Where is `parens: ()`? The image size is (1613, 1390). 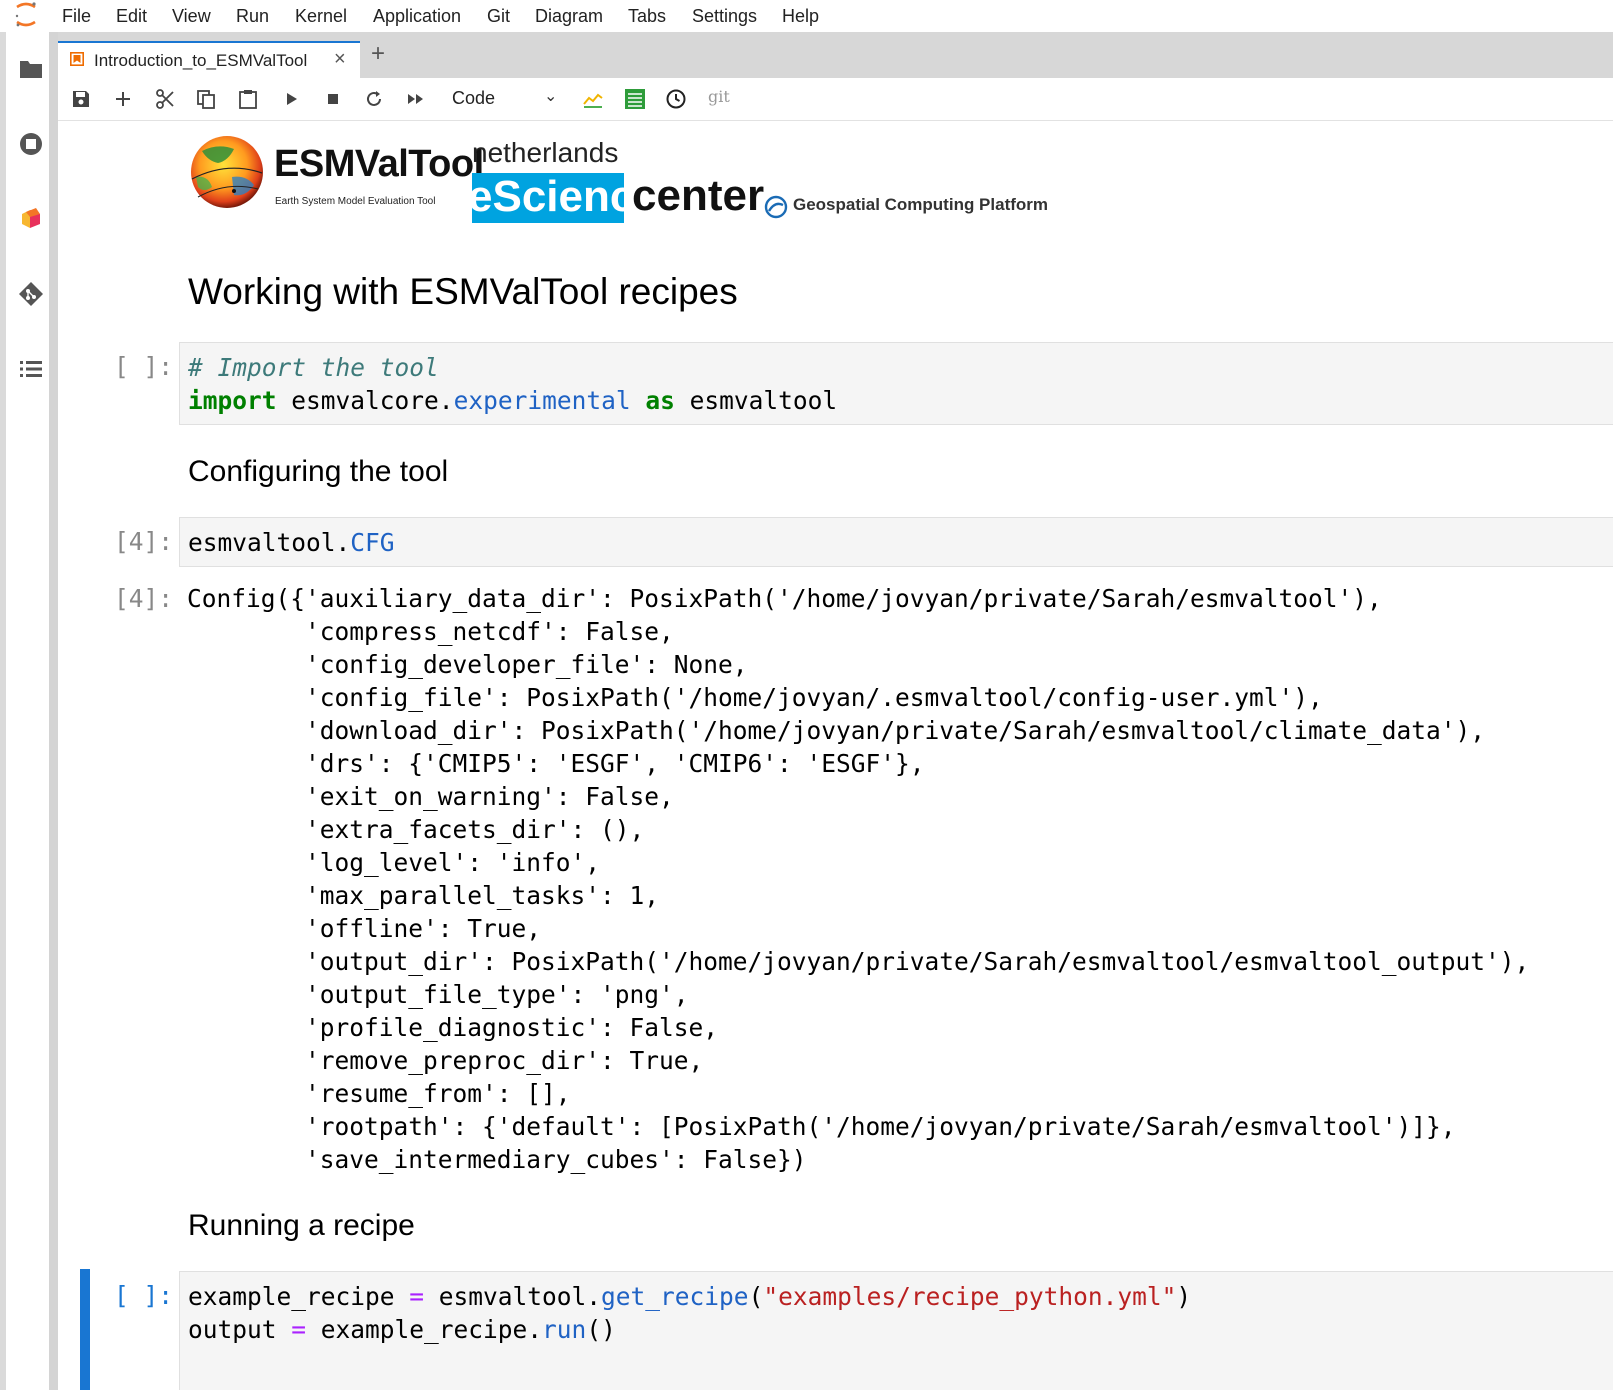
parens: () is located at coordinates (601, 1329).